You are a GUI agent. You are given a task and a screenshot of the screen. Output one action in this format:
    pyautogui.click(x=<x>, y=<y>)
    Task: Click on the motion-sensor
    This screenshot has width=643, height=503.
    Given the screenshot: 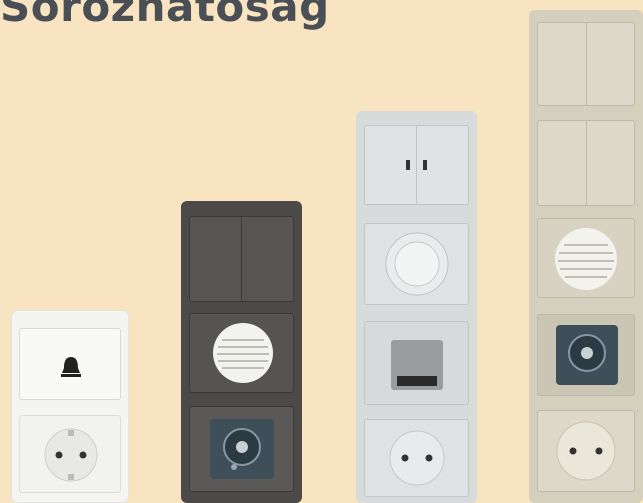 What is the action you would take?
    pyautogui.click(x=416, y=363)
    